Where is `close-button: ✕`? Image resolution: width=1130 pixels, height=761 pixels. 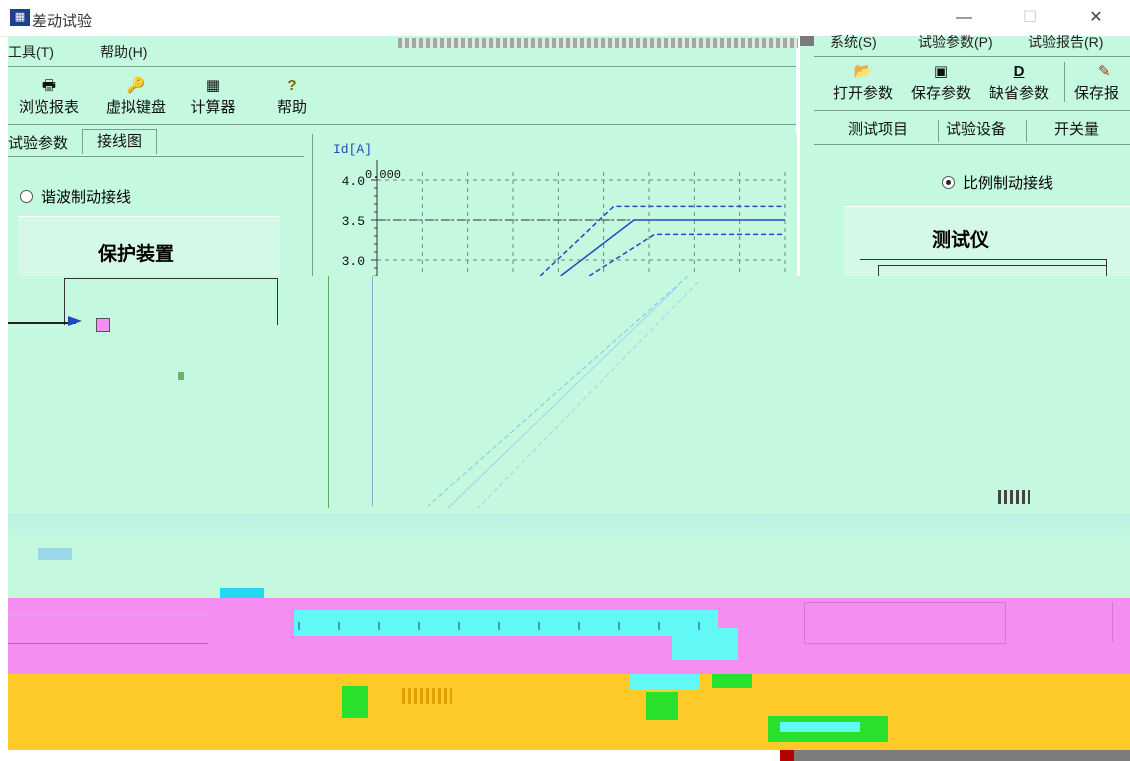
close-button: ✕ is located at coordinates (1096, 18).